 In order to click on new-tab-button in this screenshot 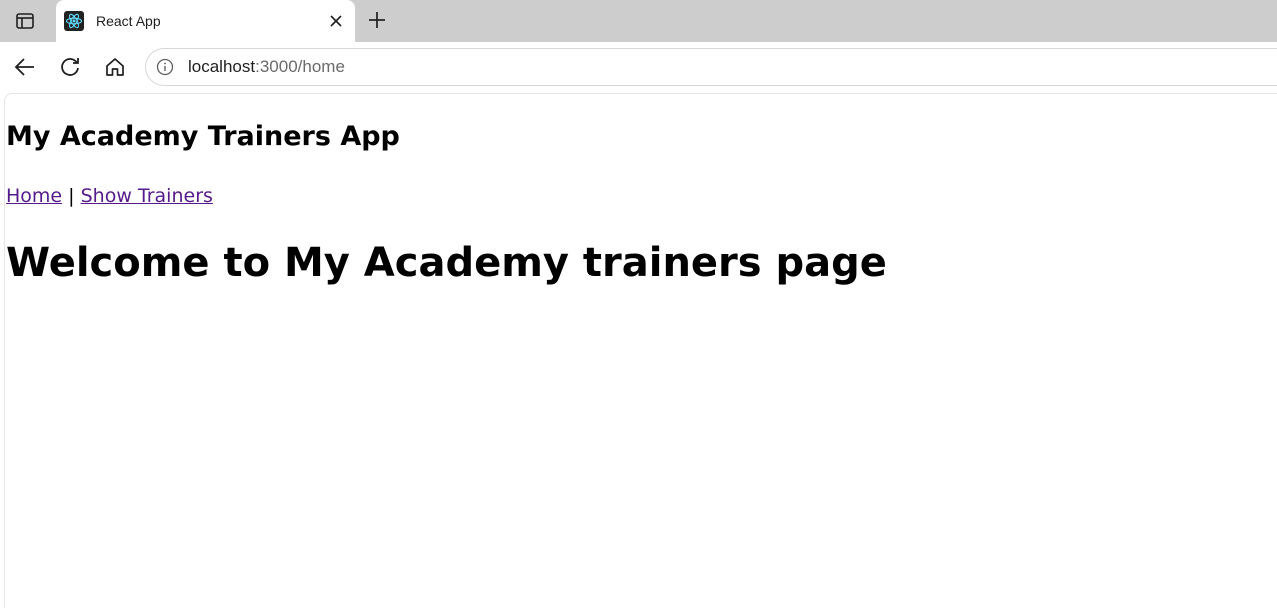, I will do `click(377, 20)`.